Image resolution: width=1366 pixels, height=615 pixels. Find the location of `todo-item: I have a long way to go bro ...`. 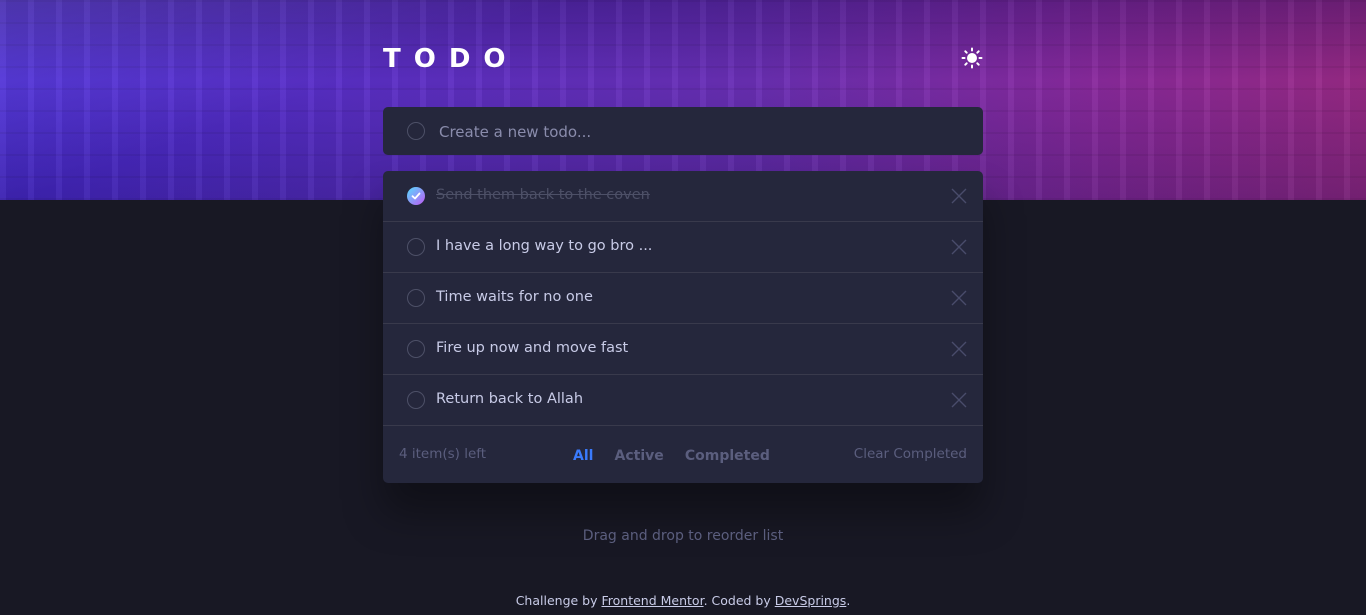

todo-item: I have a long way to go bro ... is located at coordinates (683, 247).